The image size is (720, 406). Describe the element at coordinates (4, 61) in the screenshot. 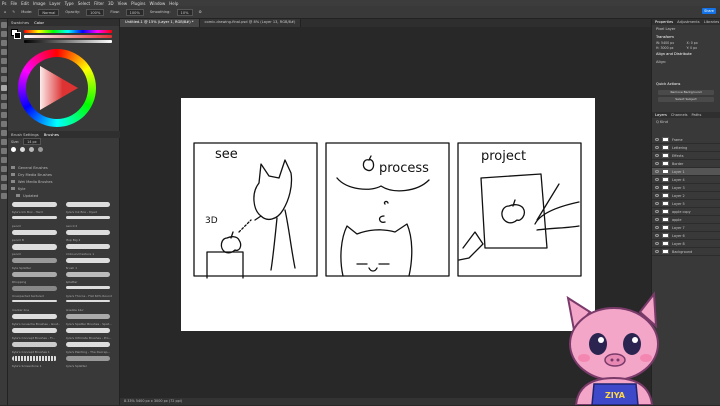

I see `crop-tool-icon` at that location.